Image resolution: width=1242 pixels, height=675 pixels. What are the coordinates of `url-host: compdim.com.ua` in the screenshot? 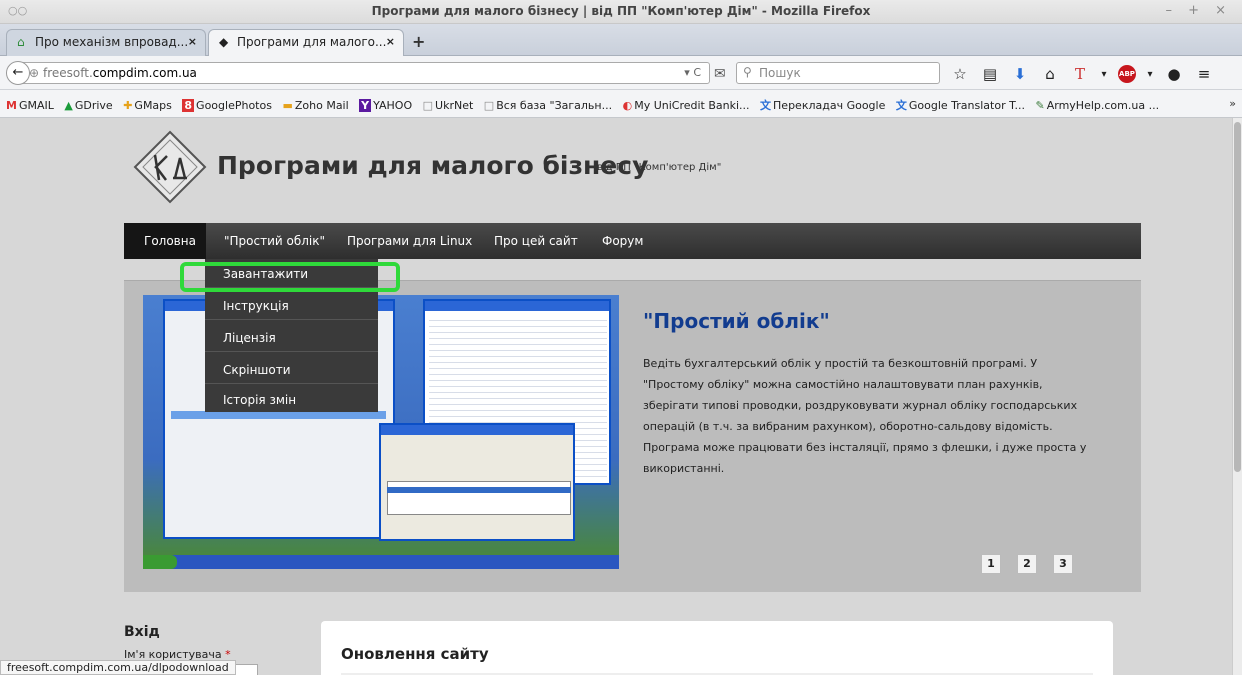 It's located at (144, 73).